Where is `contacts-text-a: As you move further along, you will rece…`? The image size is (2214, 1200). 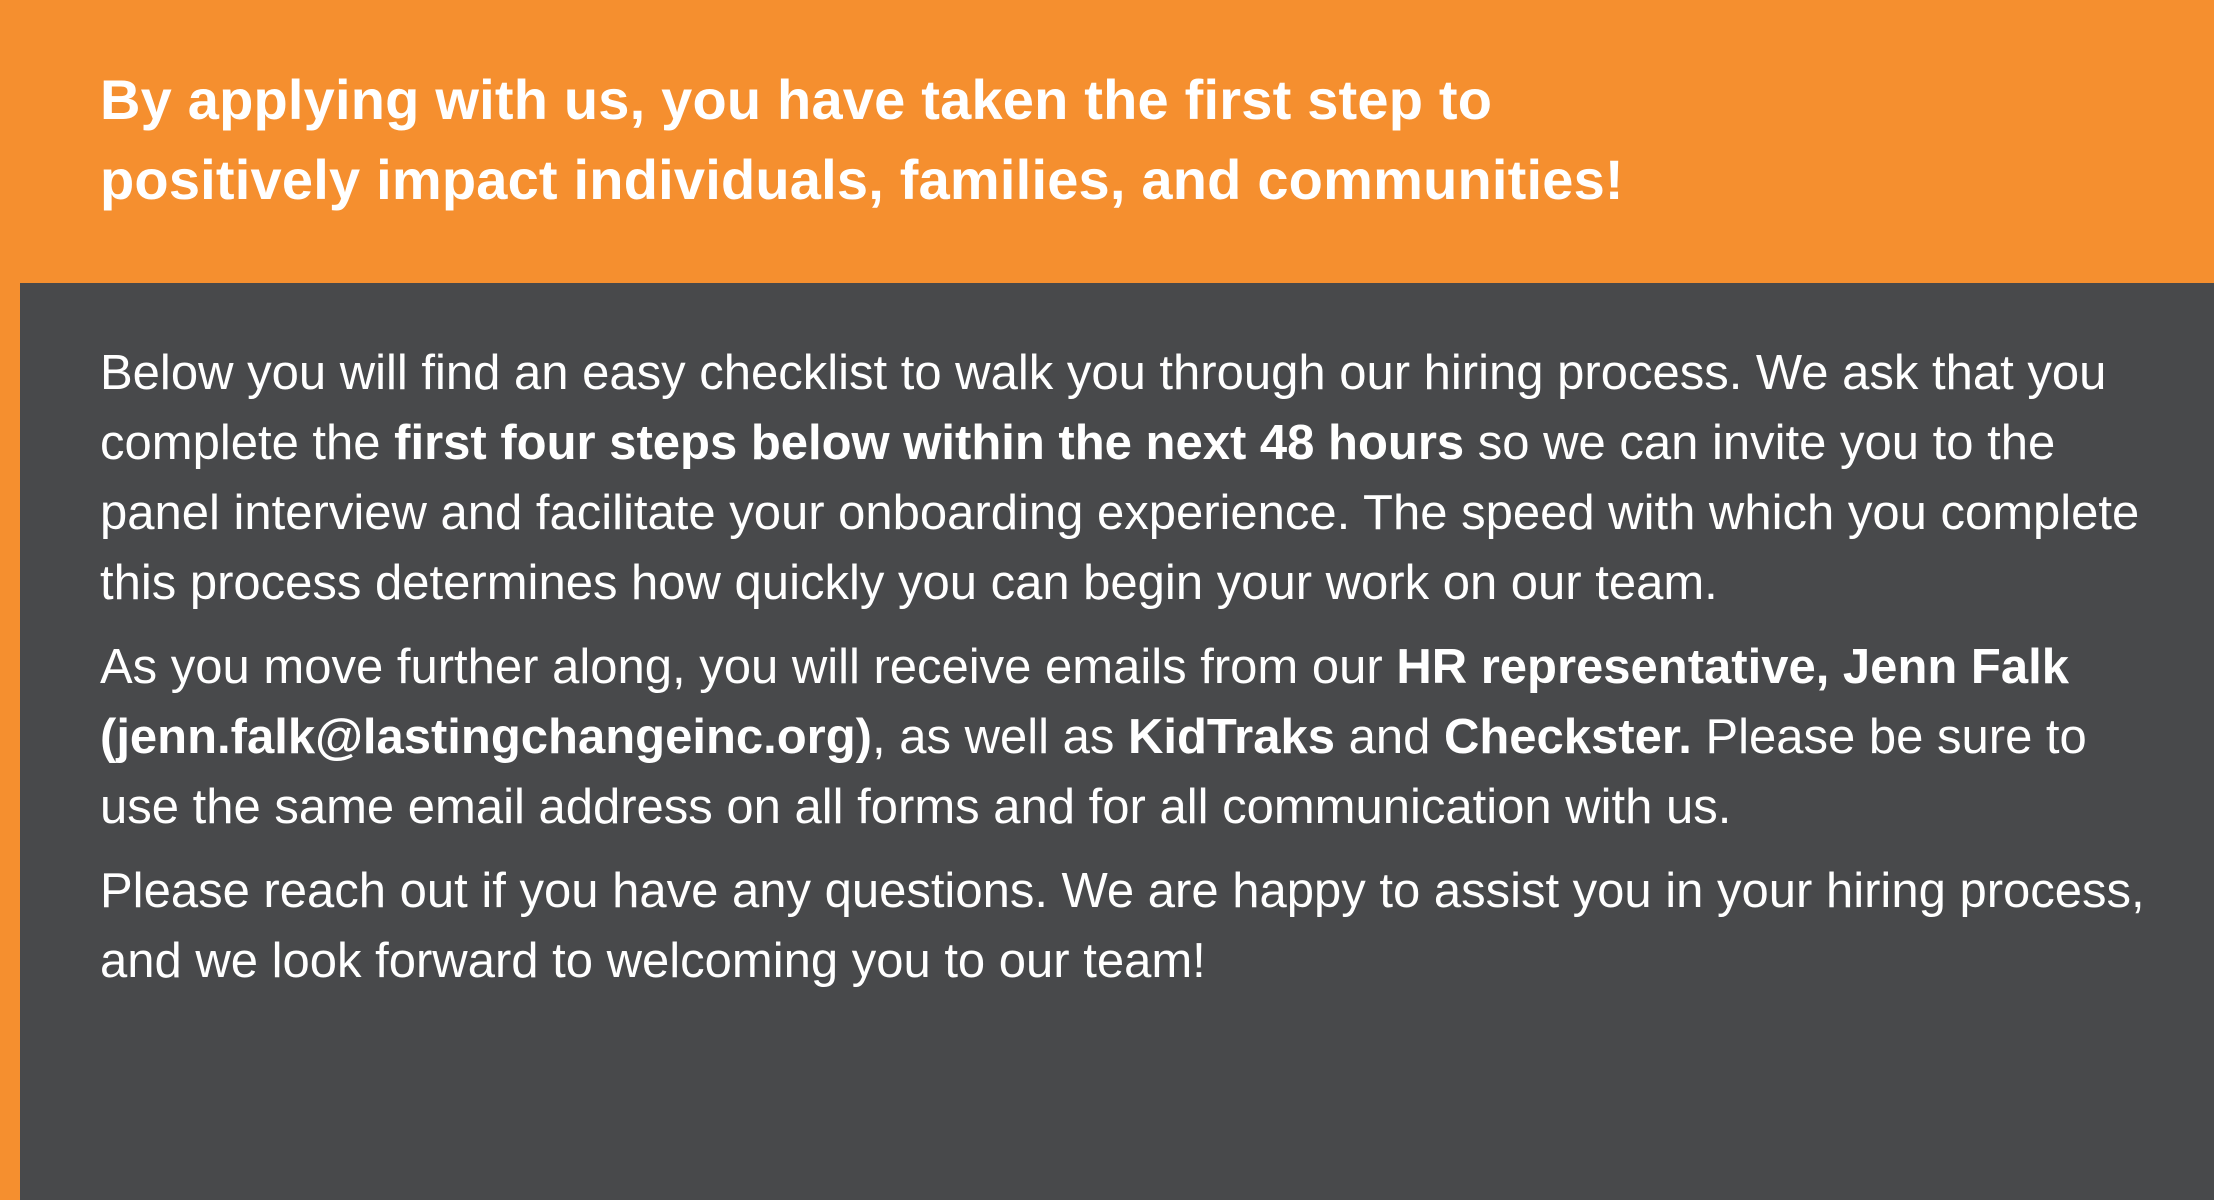
contacts-text-a: As you move further along, you will rece… is located at coordinates (748, 667).